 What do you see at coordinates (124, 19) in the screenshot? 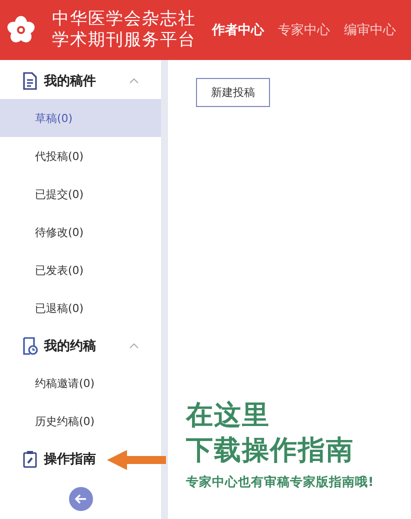
I see `site-title: 中华医学会杂志社` at bounding box center [124, 19].